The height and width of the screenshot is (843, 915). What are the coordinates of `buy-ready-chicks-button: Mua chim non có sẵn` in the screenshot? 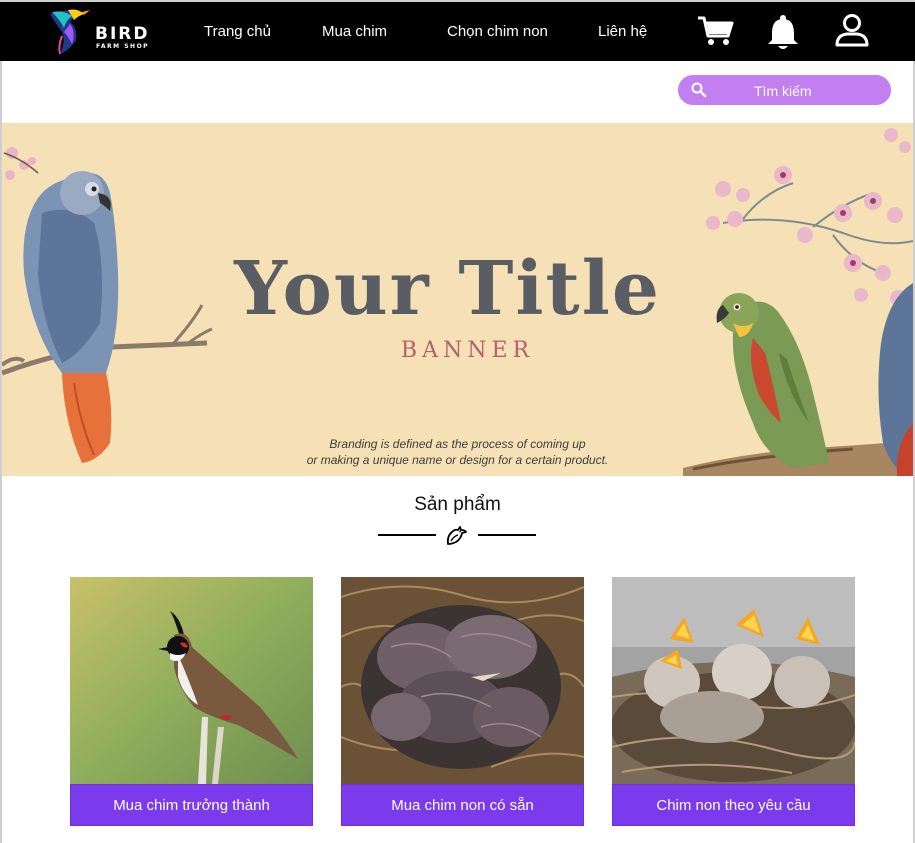 It's located at (462, 805).